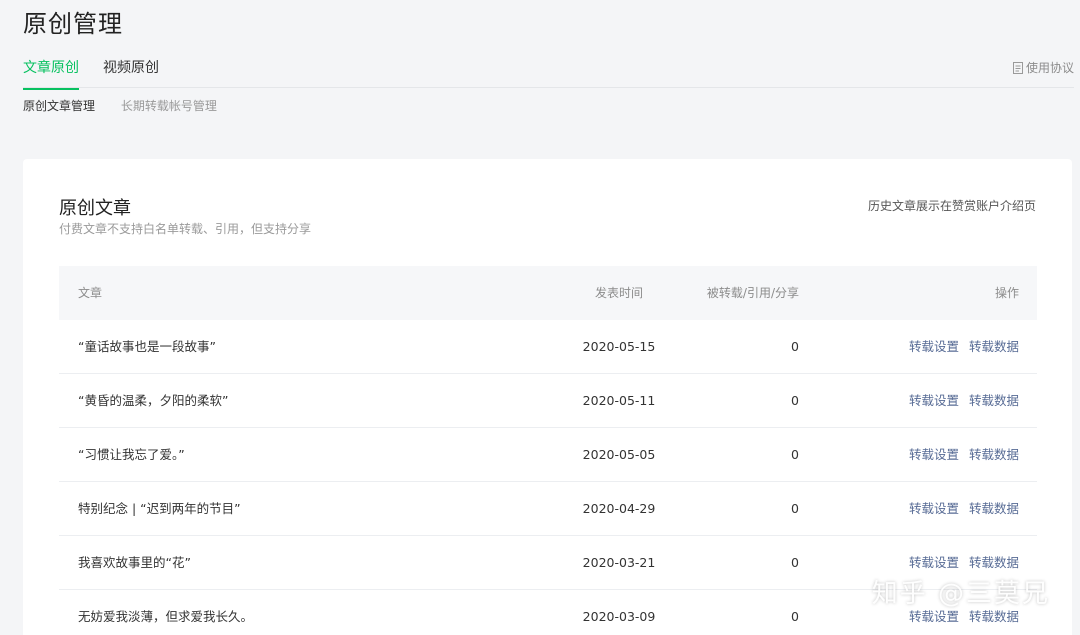  What do you see at coordinates (952, 205) in the screenshot?
I see `history-articles-link: 历史文章展示在赞赏账户介绍页` at bounding box center [952, 205].